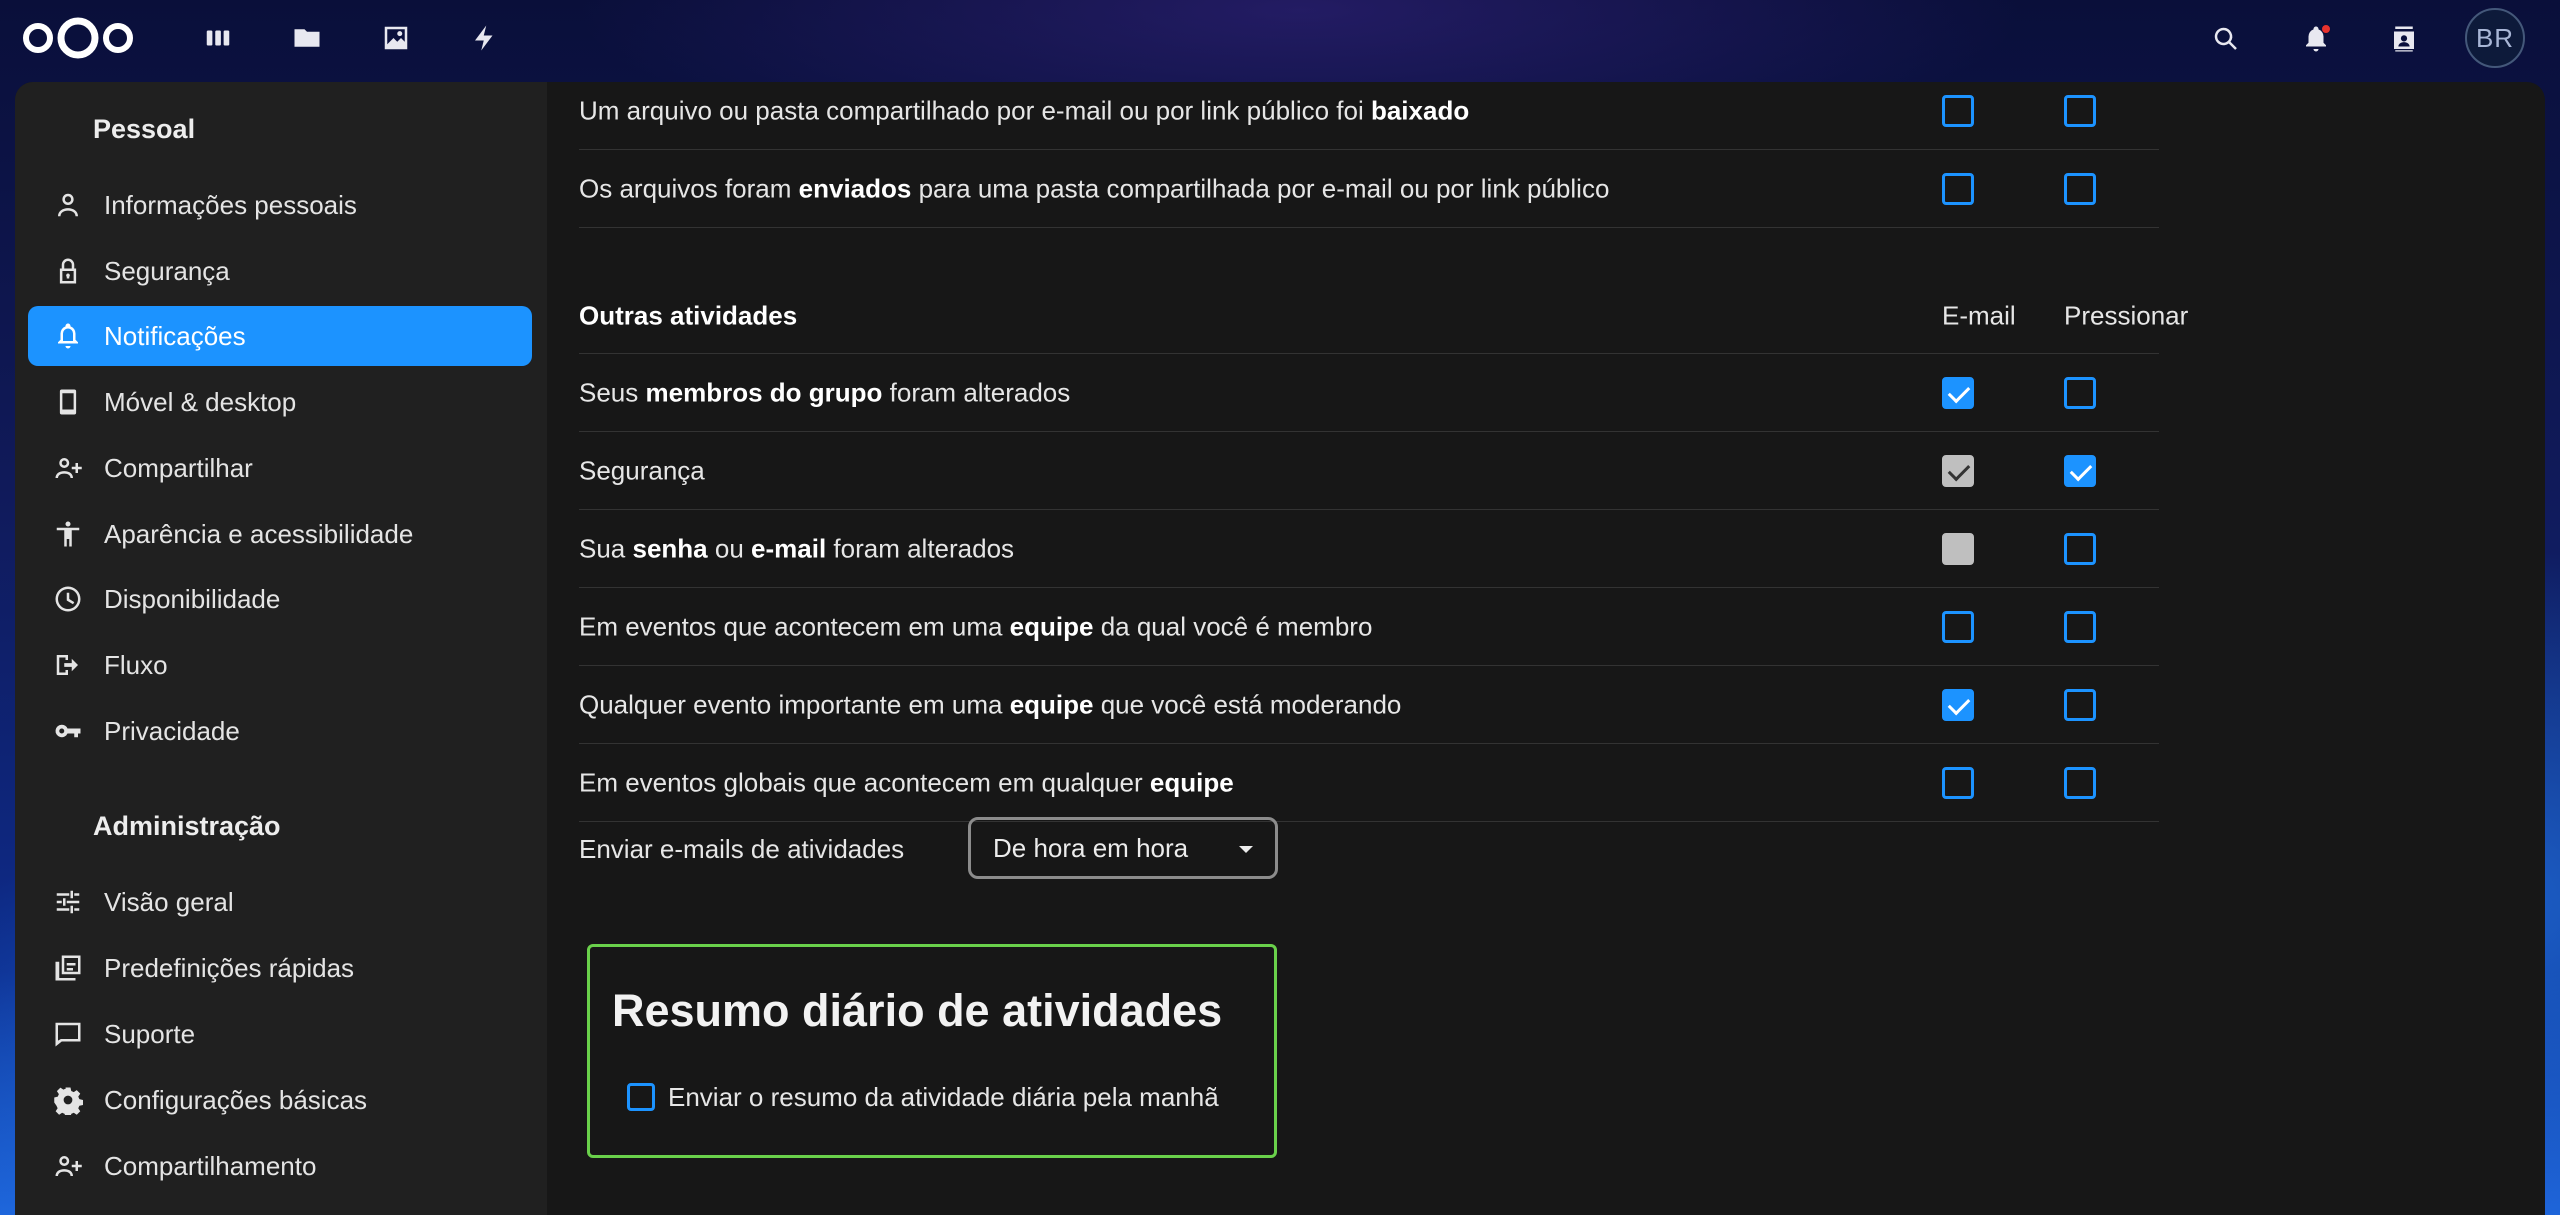 The width and height of the screenshot is (2560, 1215). I want to click on daily-digest-title: Resumo diário de atividades, so click(917, 1010).